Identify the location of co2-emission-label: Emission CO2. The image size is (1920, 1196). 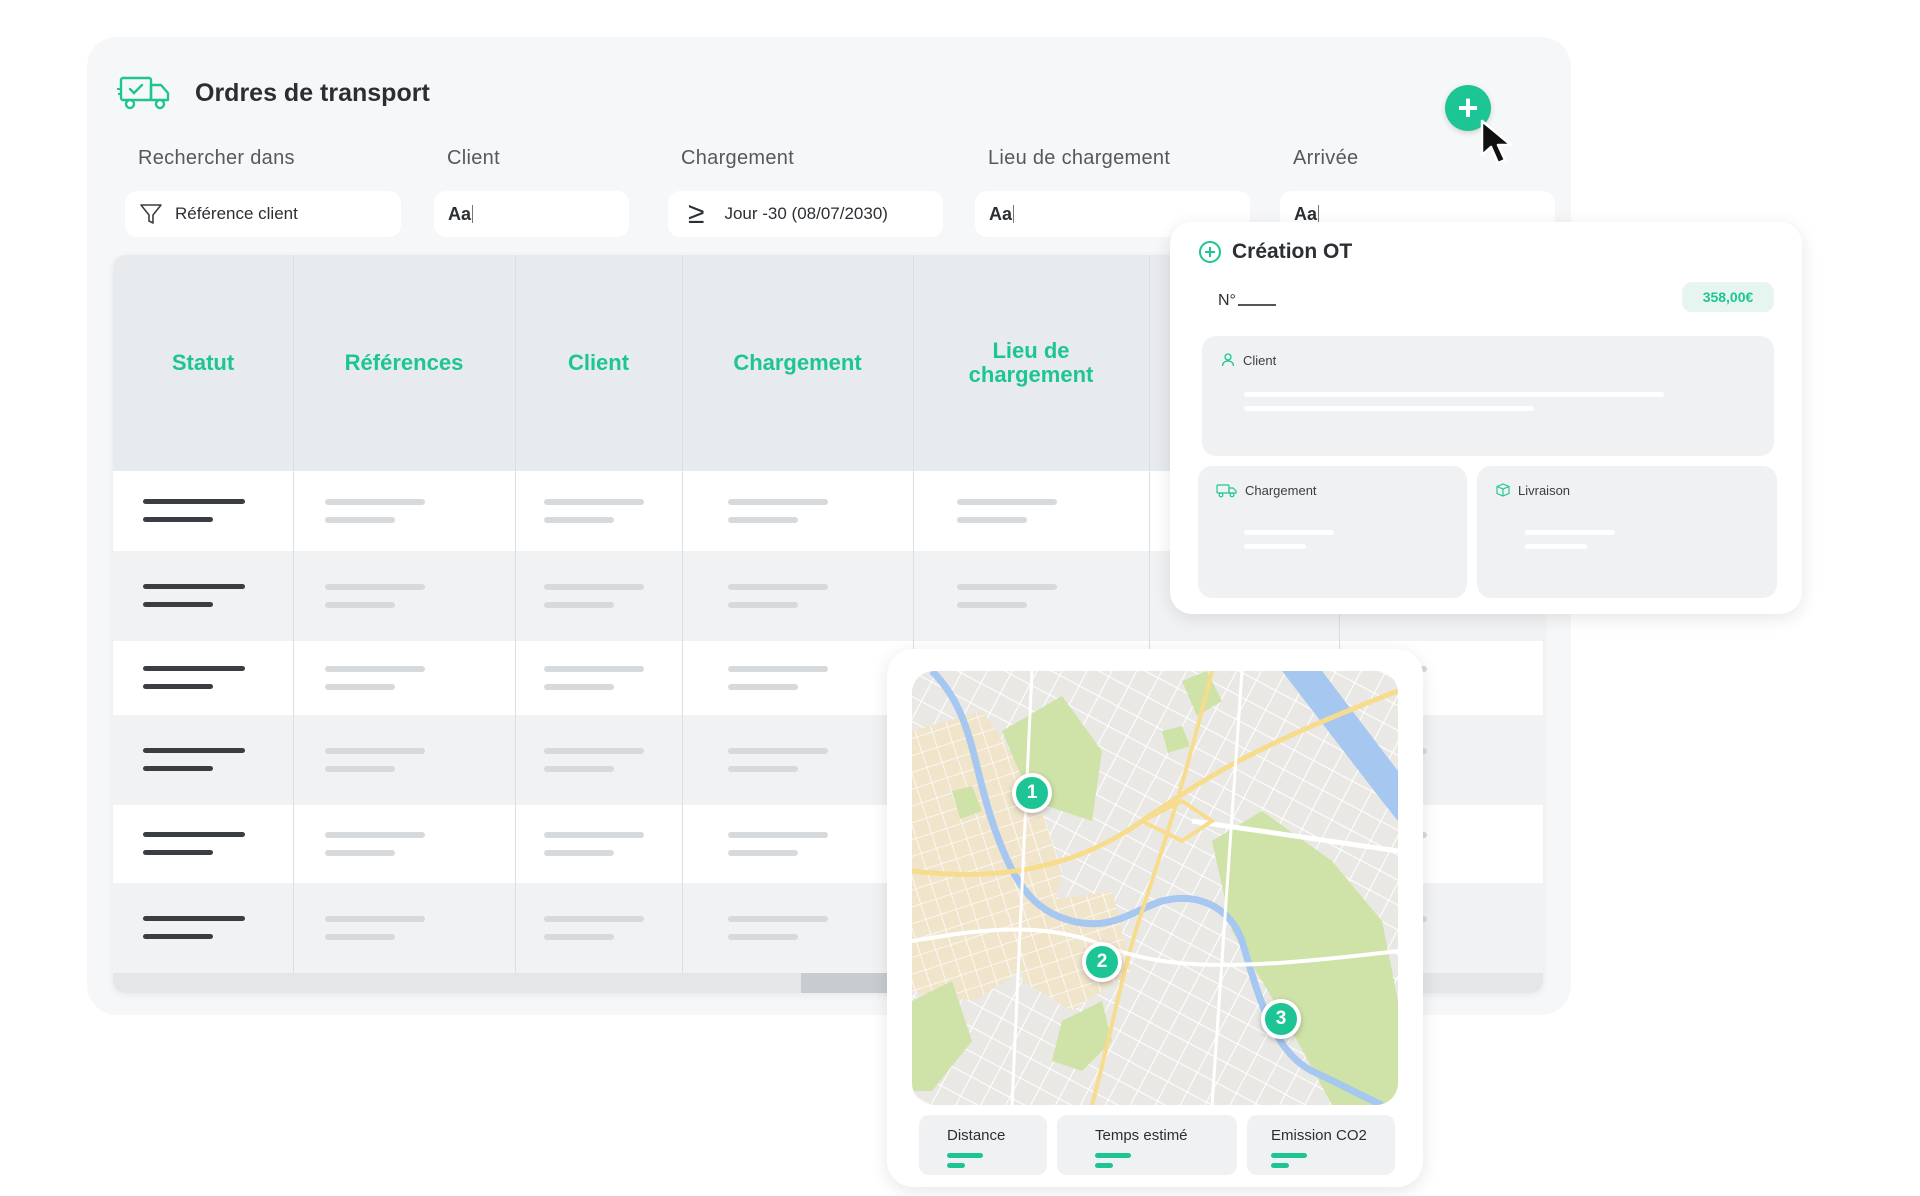
(1319, 1135).